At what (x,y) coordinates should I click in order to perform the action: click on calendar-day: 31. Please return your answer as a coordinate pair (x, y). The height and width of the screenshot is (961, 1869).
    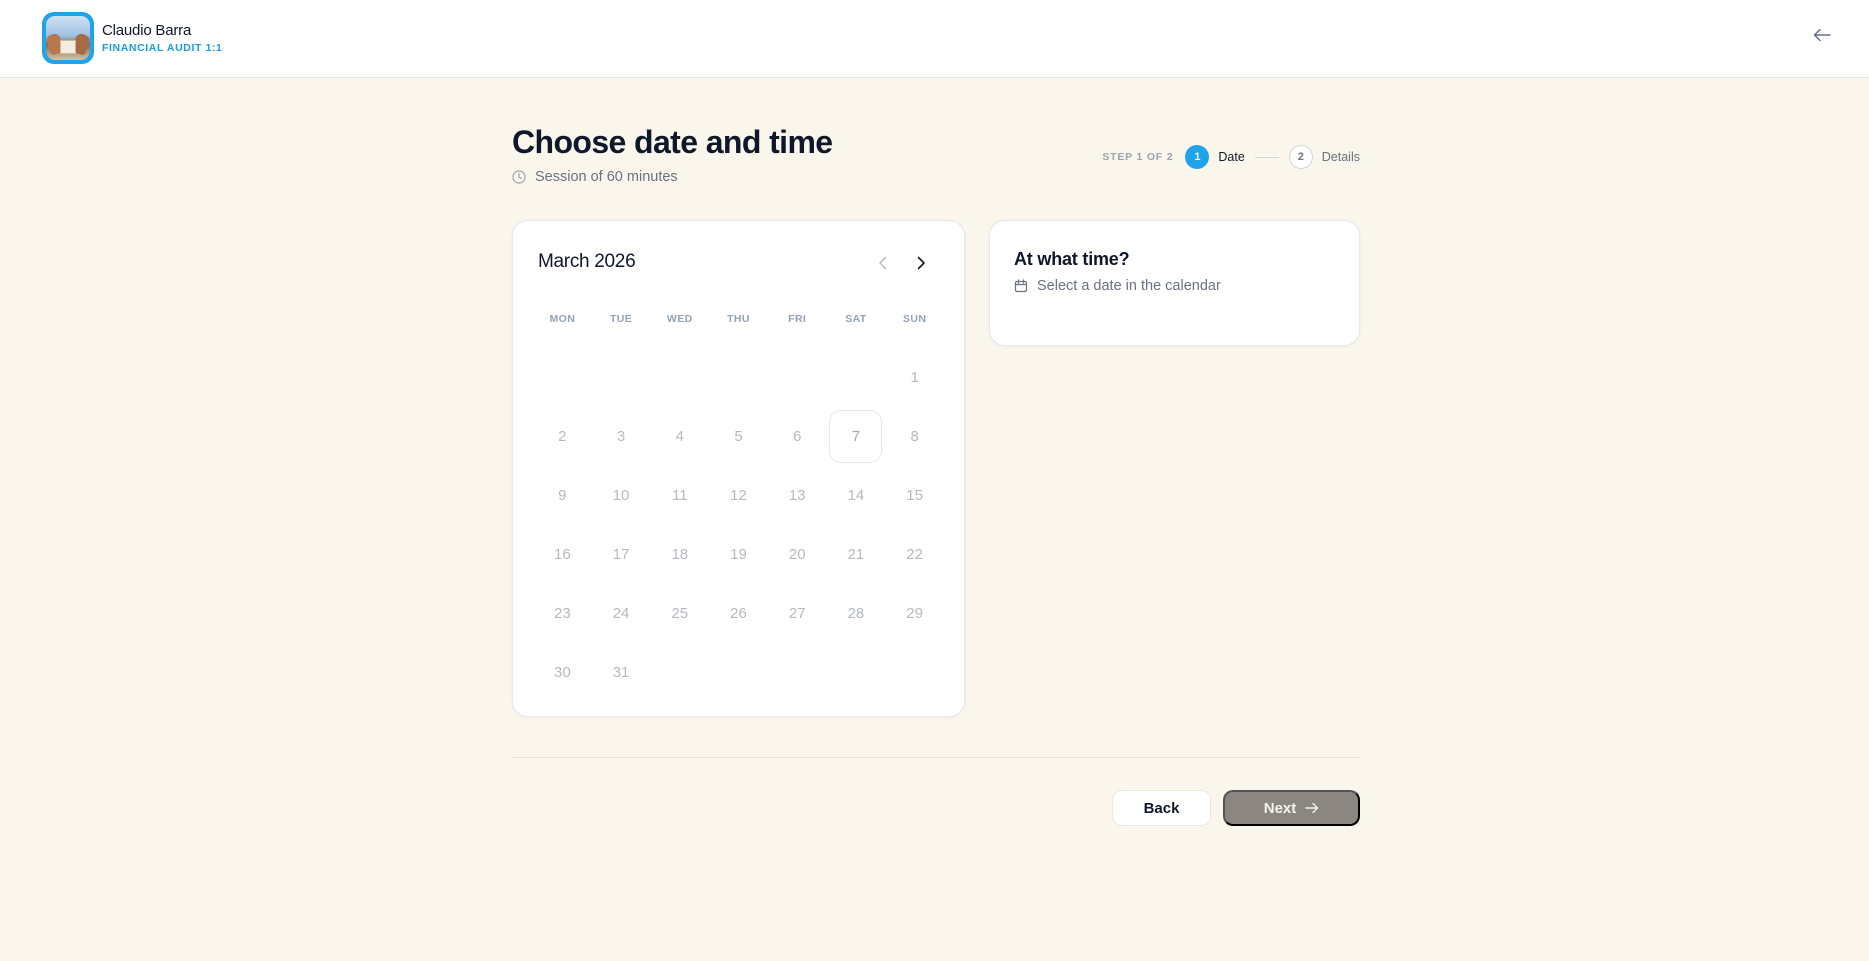
    Looking at the image, I should click on (621, 672).